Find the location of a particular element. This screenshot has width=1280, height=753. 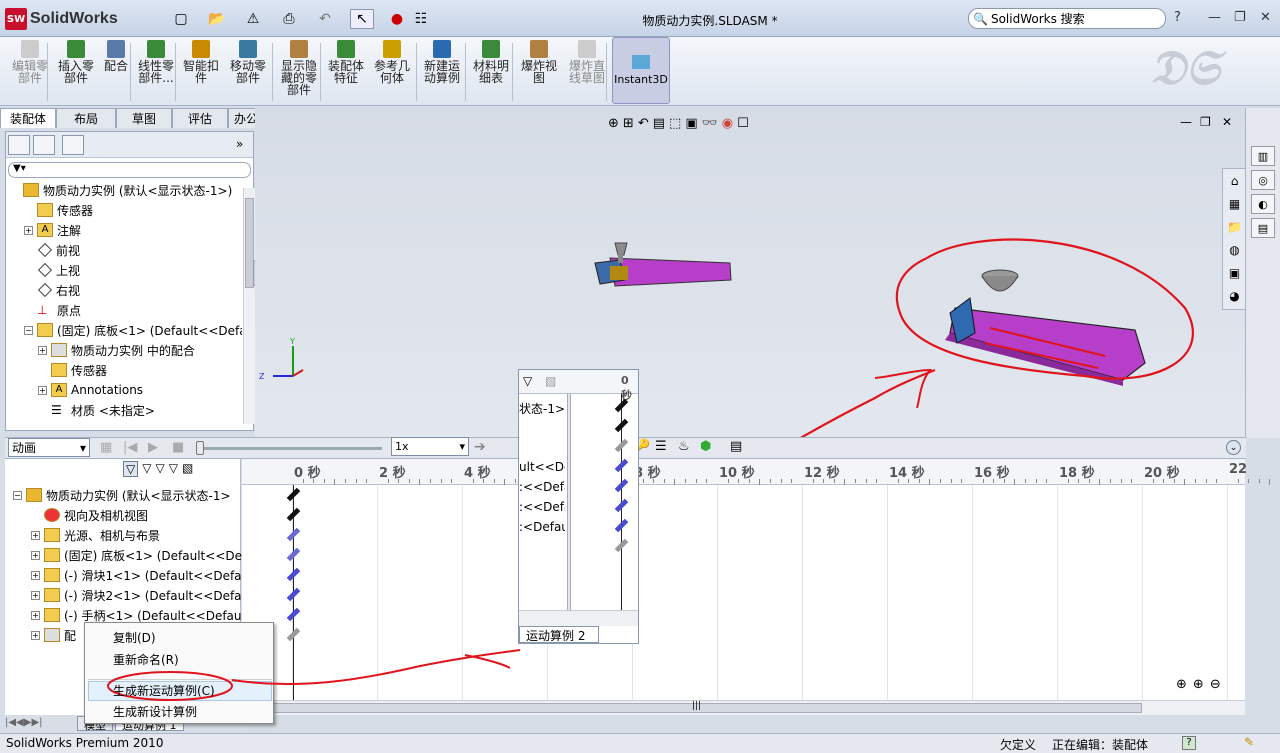

previous-view-icon: ↶ is located at coordinates (643, 123).